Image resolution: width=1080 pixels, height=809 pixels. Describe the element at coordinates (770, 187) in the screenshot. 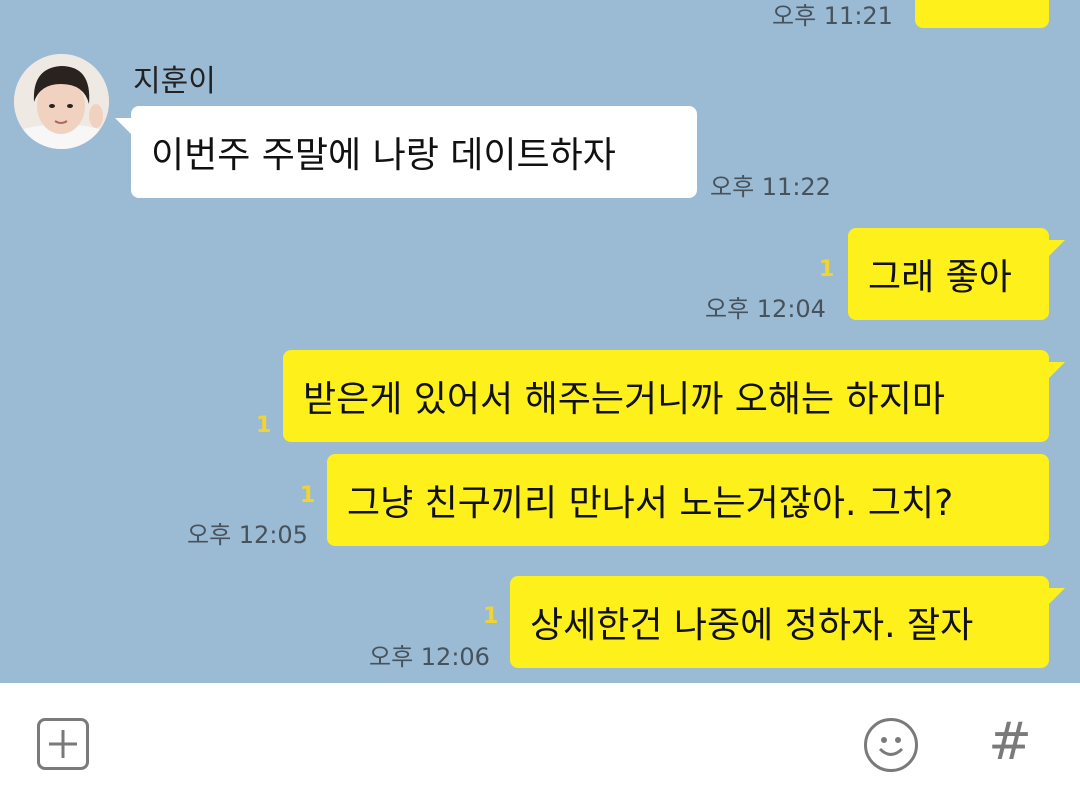

I see `message-time: 오후 11:22` at that location.